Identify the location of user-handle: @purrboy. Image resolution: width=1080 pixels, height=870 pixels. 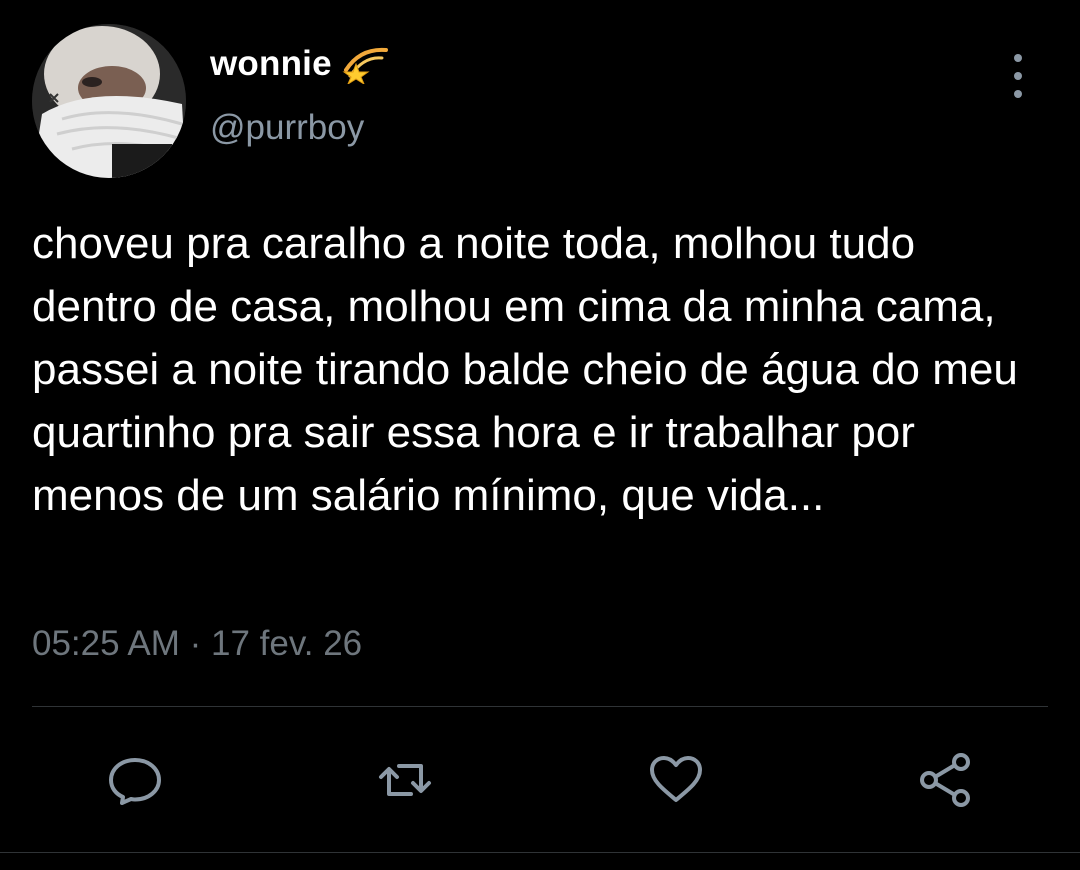
(287, 128).